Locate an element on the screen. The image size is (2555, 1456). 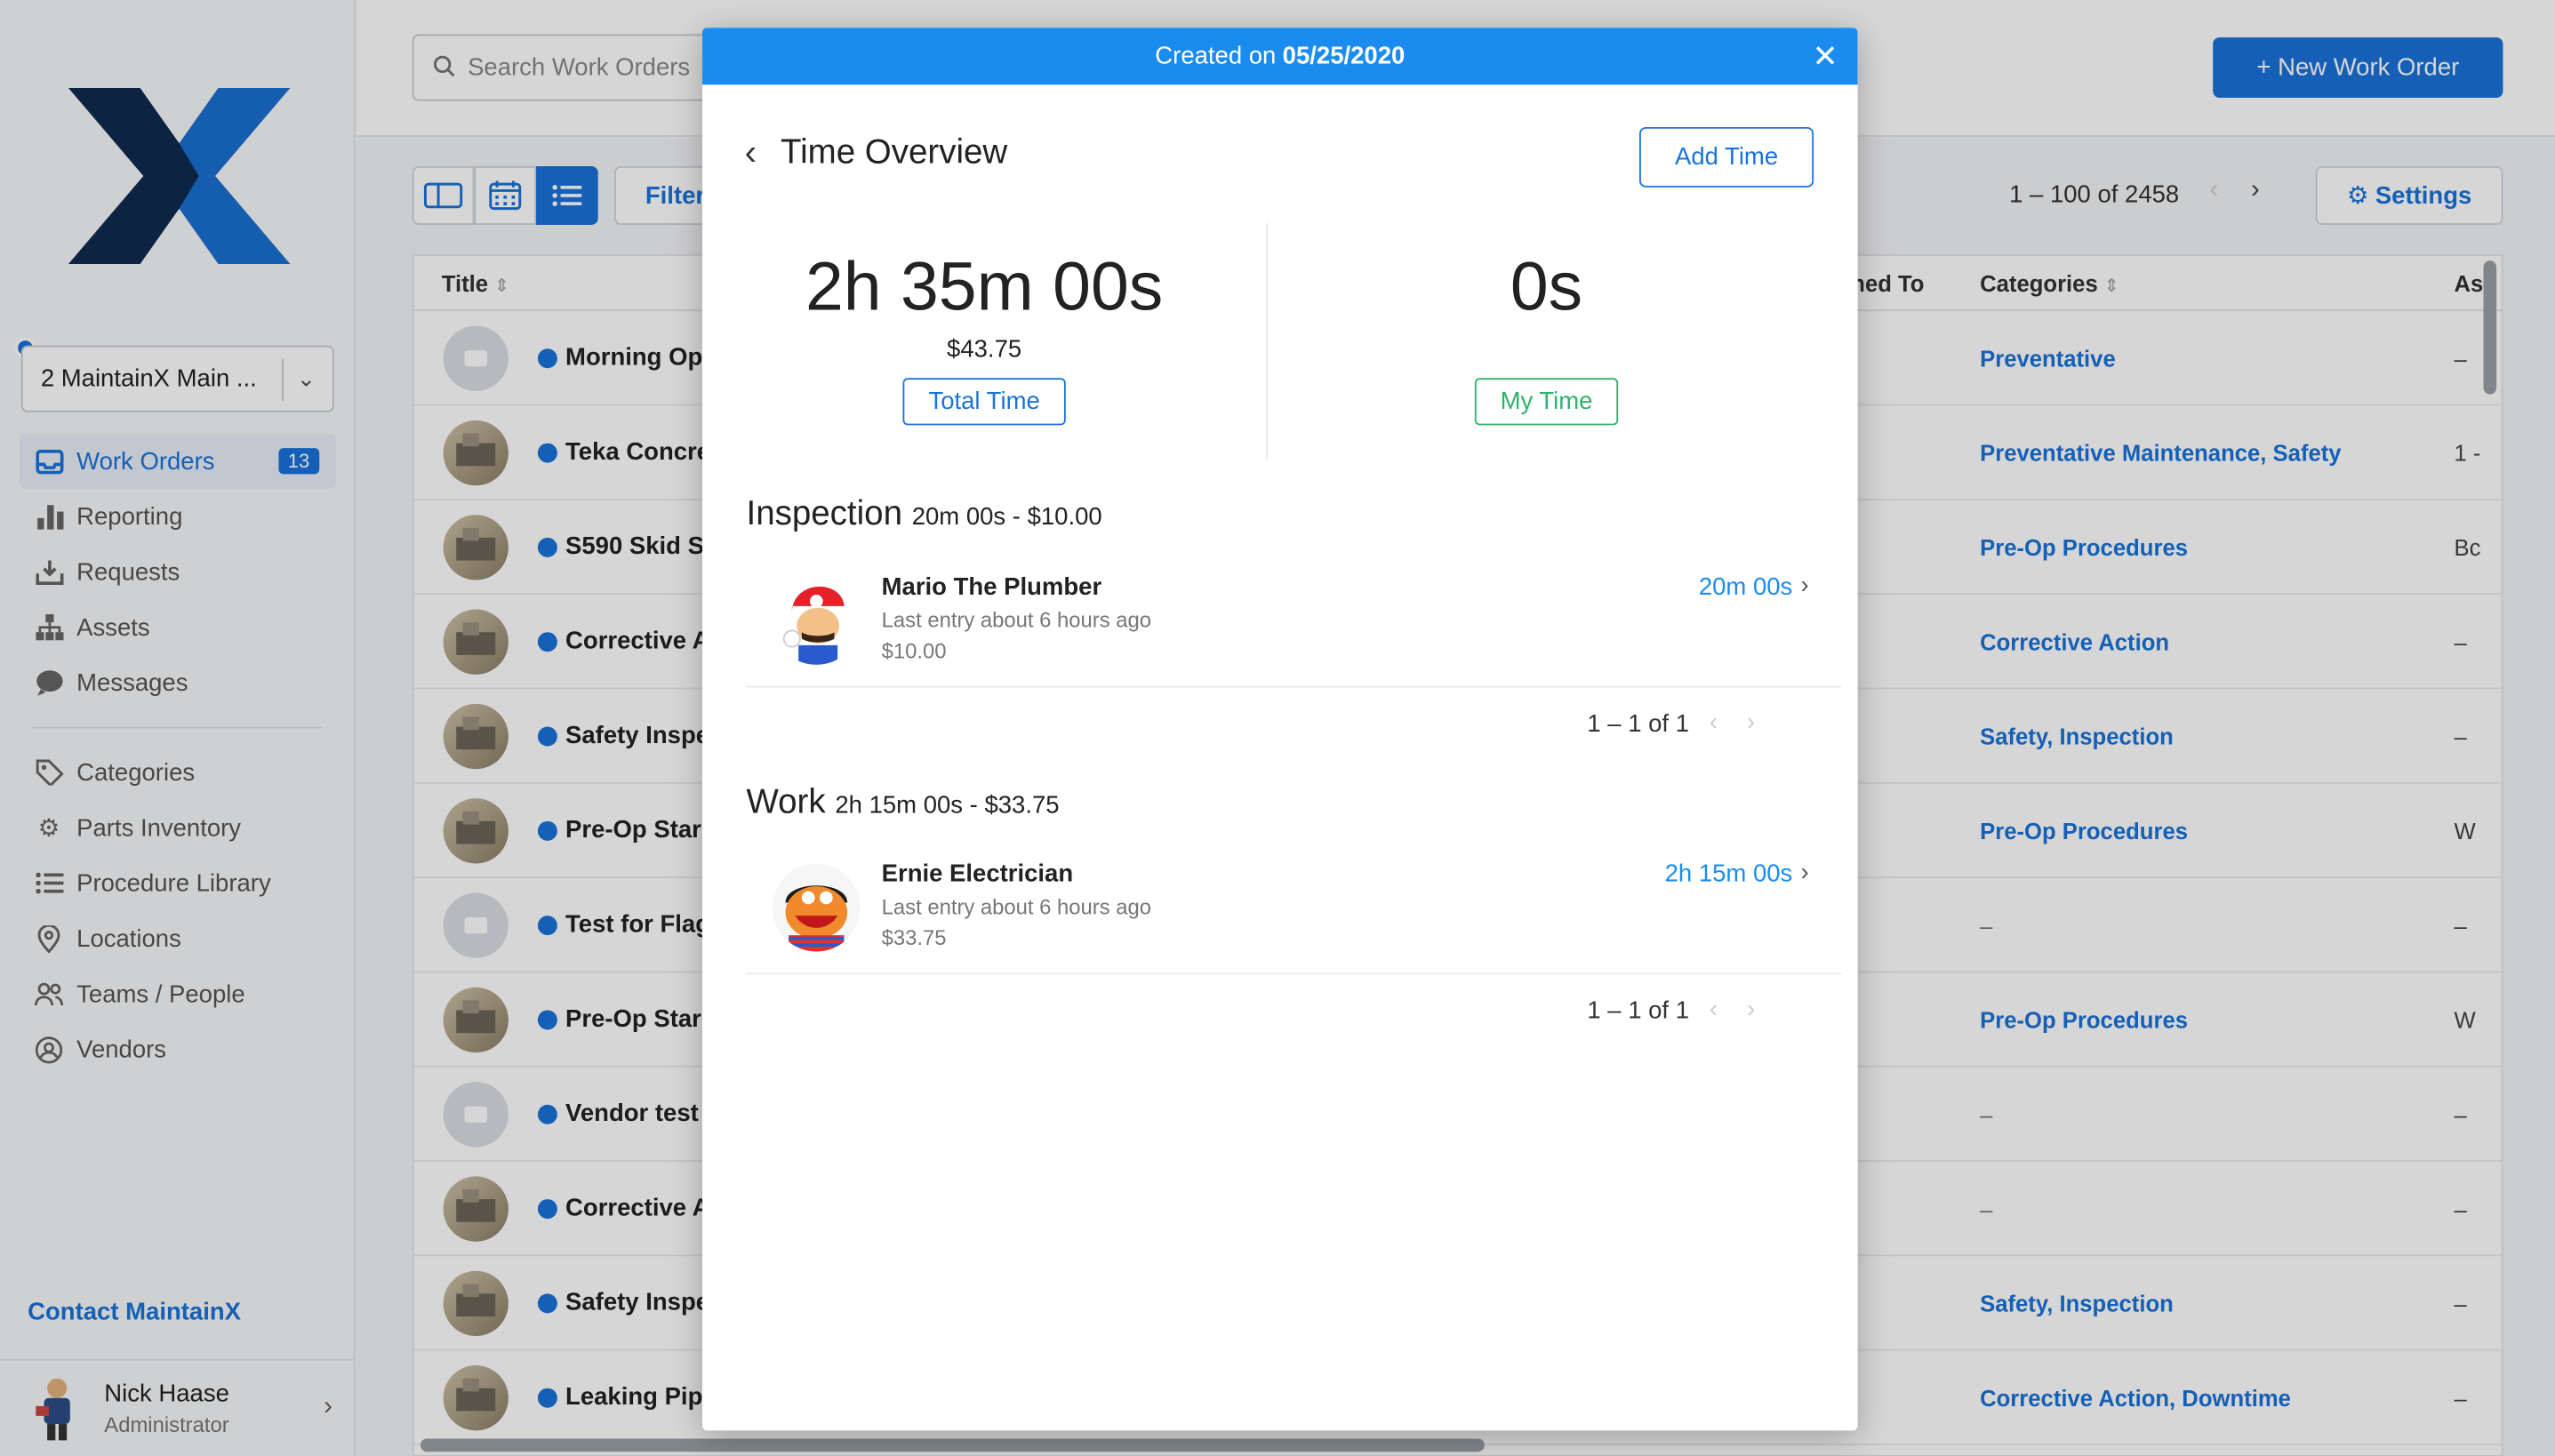
entry-duration: 20m 00s is located at coordinates (1745, 587).